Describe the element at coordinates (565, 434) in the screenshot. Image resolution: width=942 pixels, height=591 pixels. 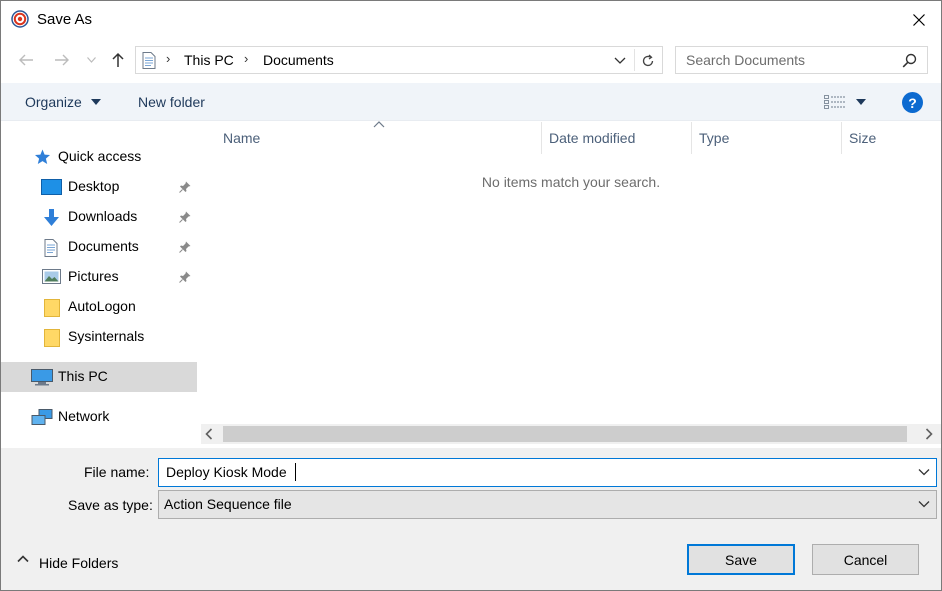
I see `scrollbar-thumb` at that location.